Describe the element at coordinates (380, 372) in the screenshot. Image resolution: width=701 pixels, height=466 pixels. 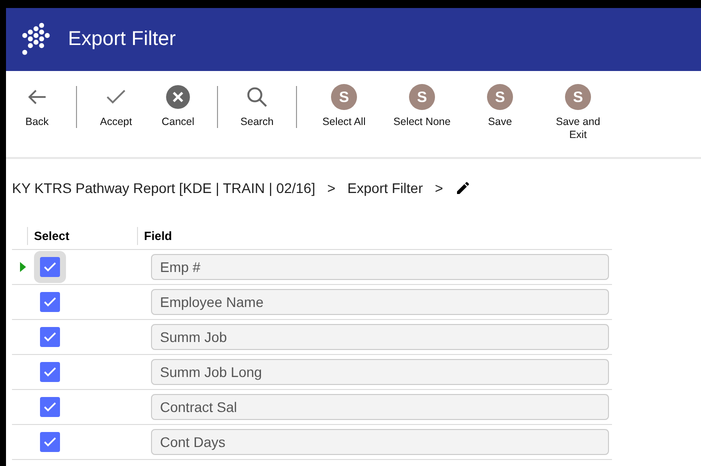
I see `field-input: Summ Job Long` at that location.